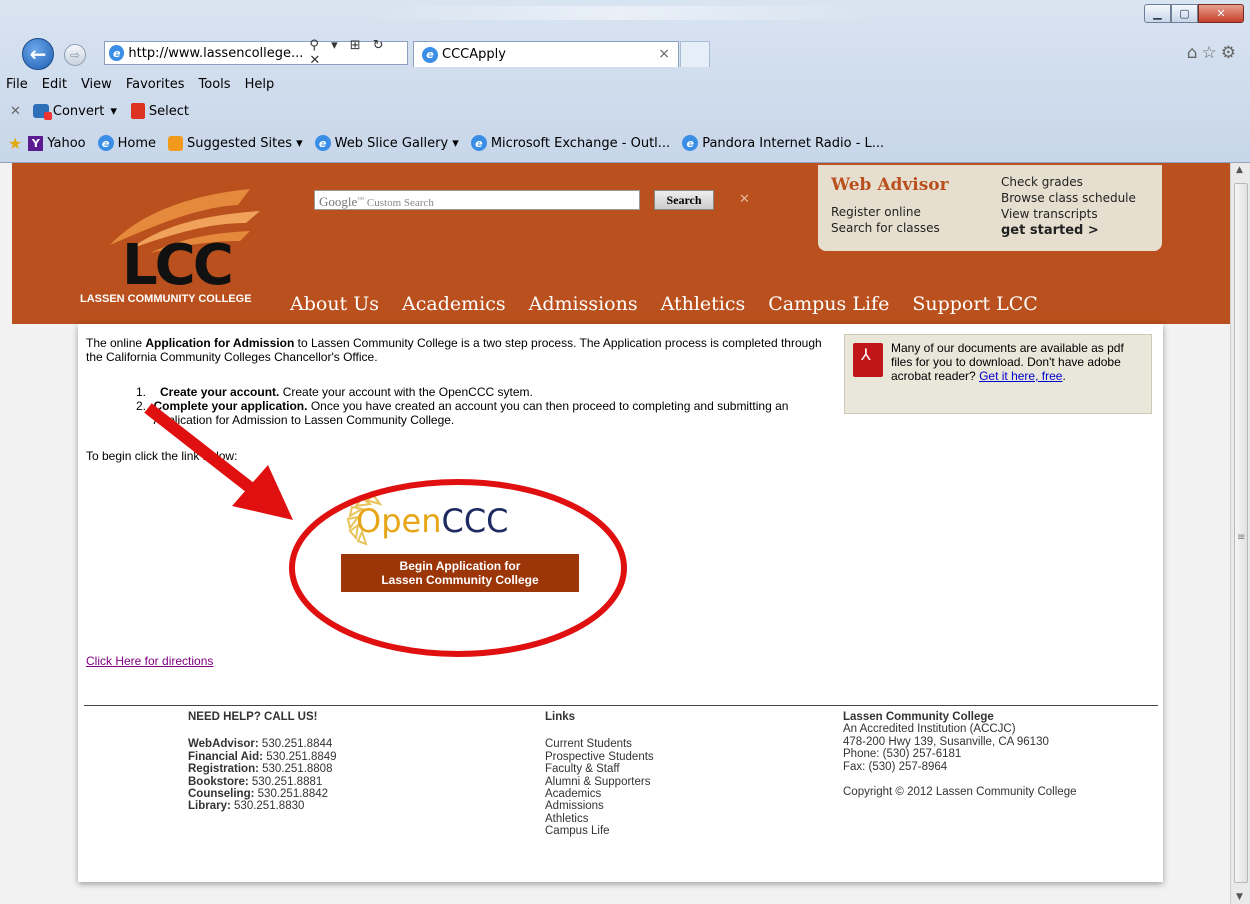 The width and height of the screenshot is (1250, 904). What do you see at coordinates (15, 143) in the screenshot?
I see `favorites-star-icon: ★` at bounding box center [15, 143].